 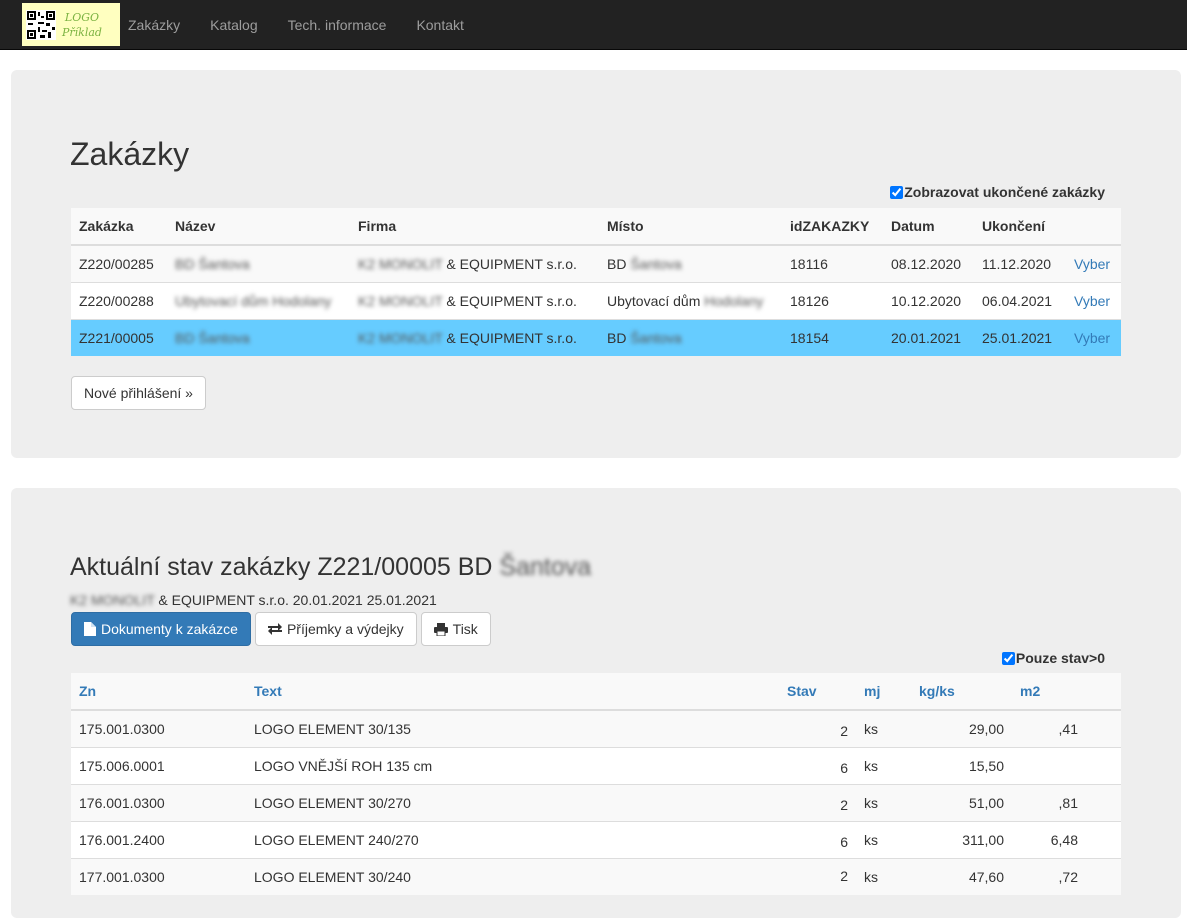 What do you see at coordinates (258, 227) in the screenshot?
I see `col-nazev: Název` at bounding box center [258, 227].